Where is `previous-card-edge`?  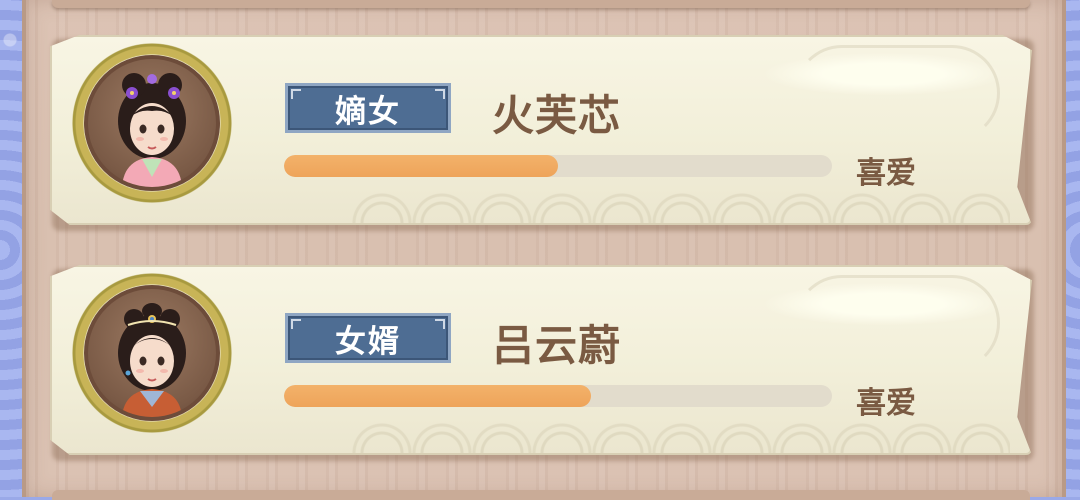
previous-card-edge is located at coordinates (541, 4).